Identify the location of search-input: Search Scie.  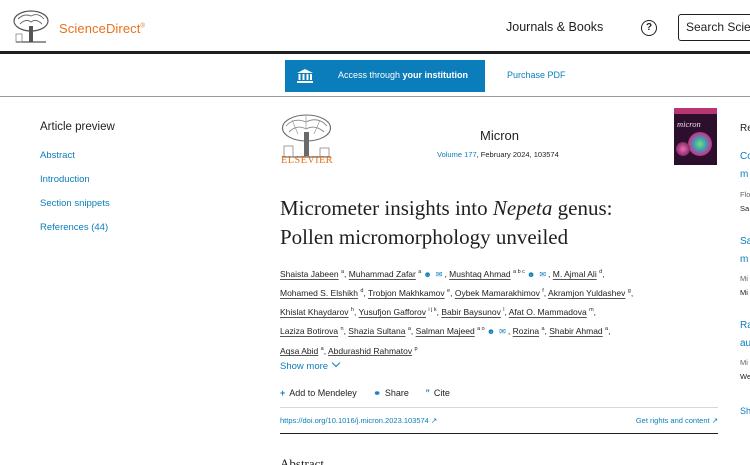
(714, 27).